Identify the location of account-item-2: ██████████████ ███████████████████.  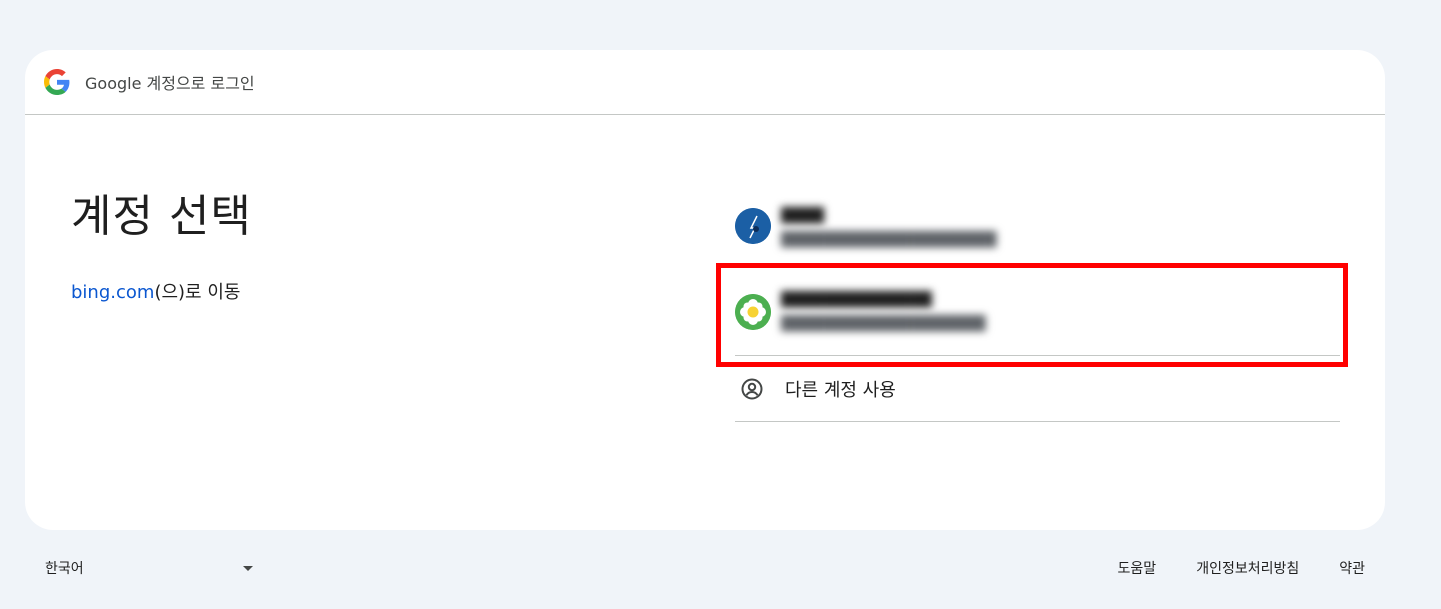
(1037, 312).